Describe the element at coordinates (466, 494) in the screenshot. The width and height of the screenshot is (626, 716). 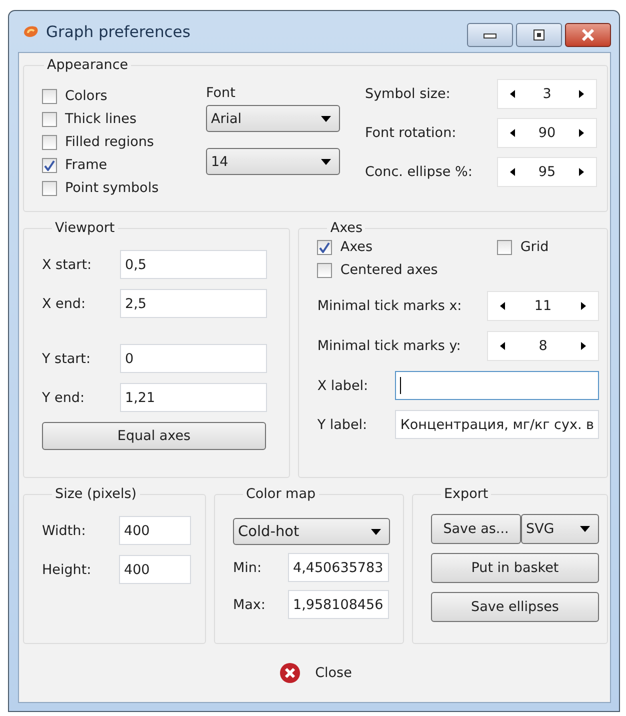
I see `group-title: Export` at that location.